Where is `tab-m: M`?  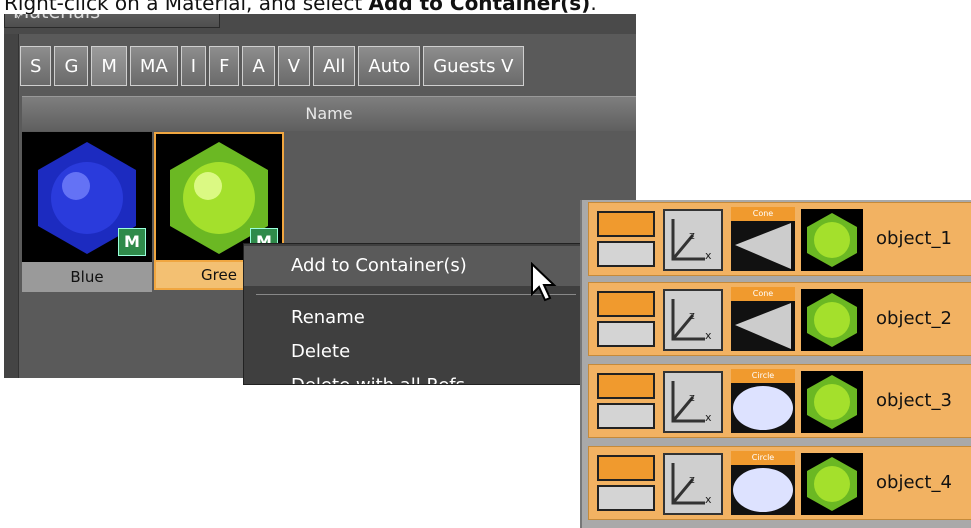
tab-m: M is located at coordinates (109, 66).